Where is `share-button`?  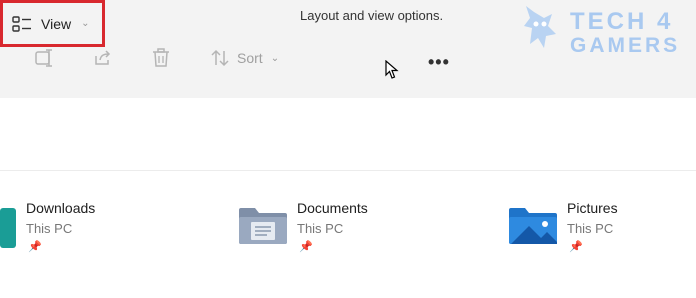 share-button is located at coordinates (103, 58).